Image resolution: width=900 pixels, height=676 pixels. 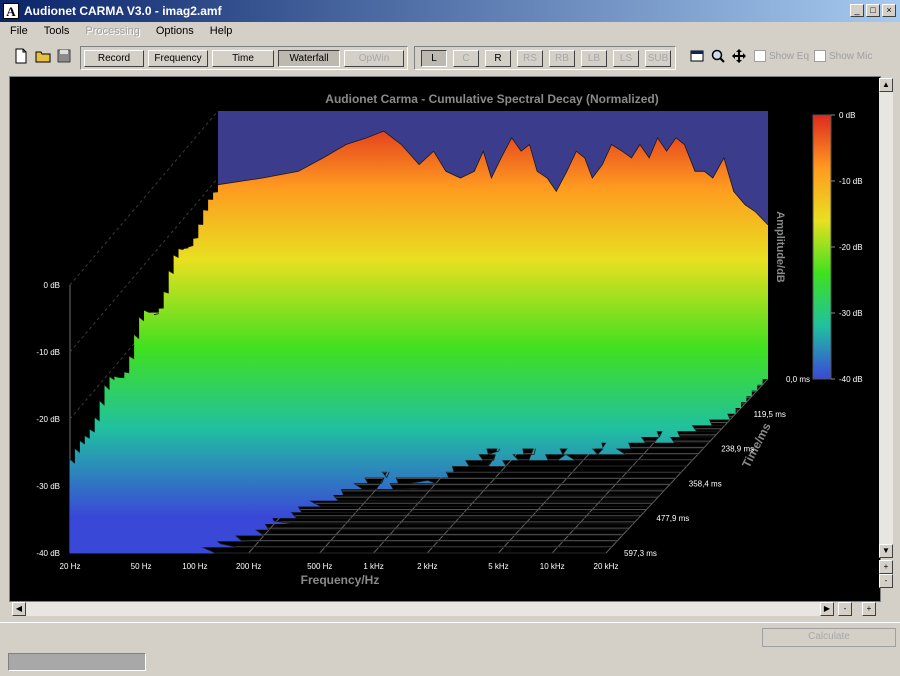 What do you see at coordinates (450, 649) in the screenshot?
I see `bottom-panel: Calculate` at bounding box center [450, 649].